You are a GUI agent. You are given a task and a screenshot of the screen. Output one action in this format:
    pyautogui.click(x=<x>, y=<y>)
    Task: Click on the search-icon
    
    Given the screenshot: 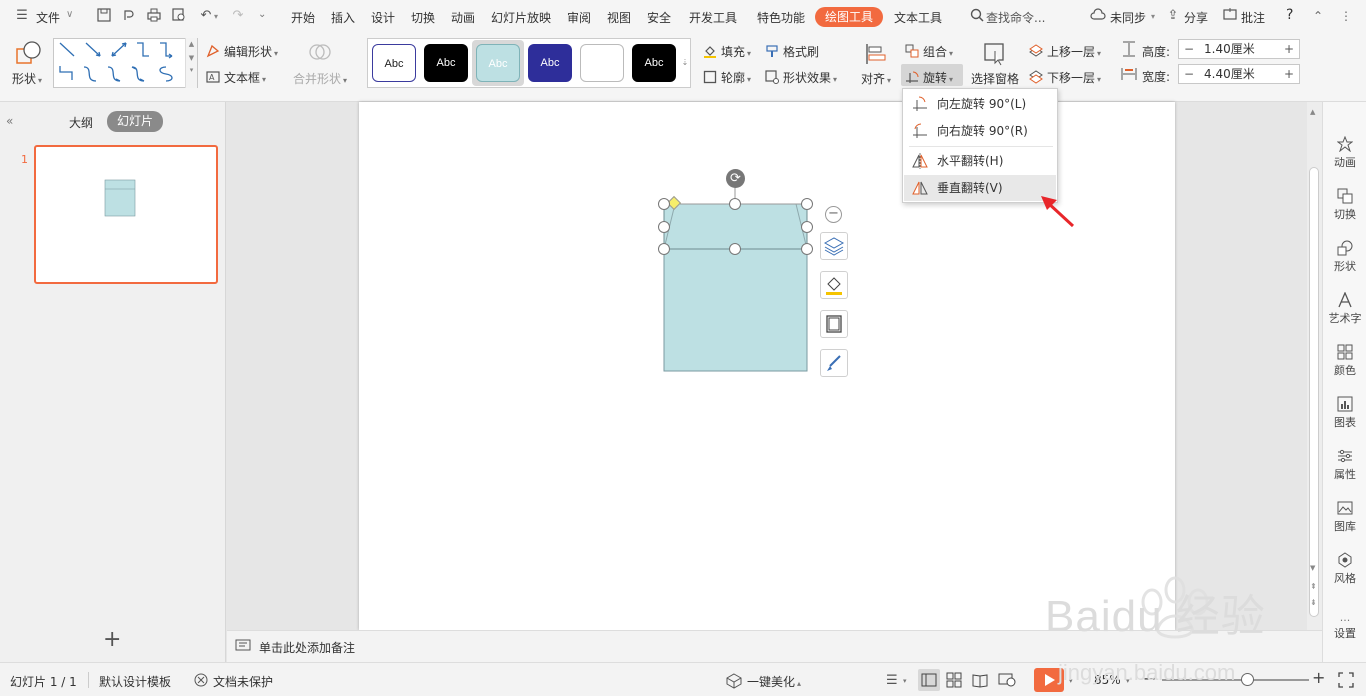 What is the action you would take?
    pyautogui.click(x=977, y=16)
    